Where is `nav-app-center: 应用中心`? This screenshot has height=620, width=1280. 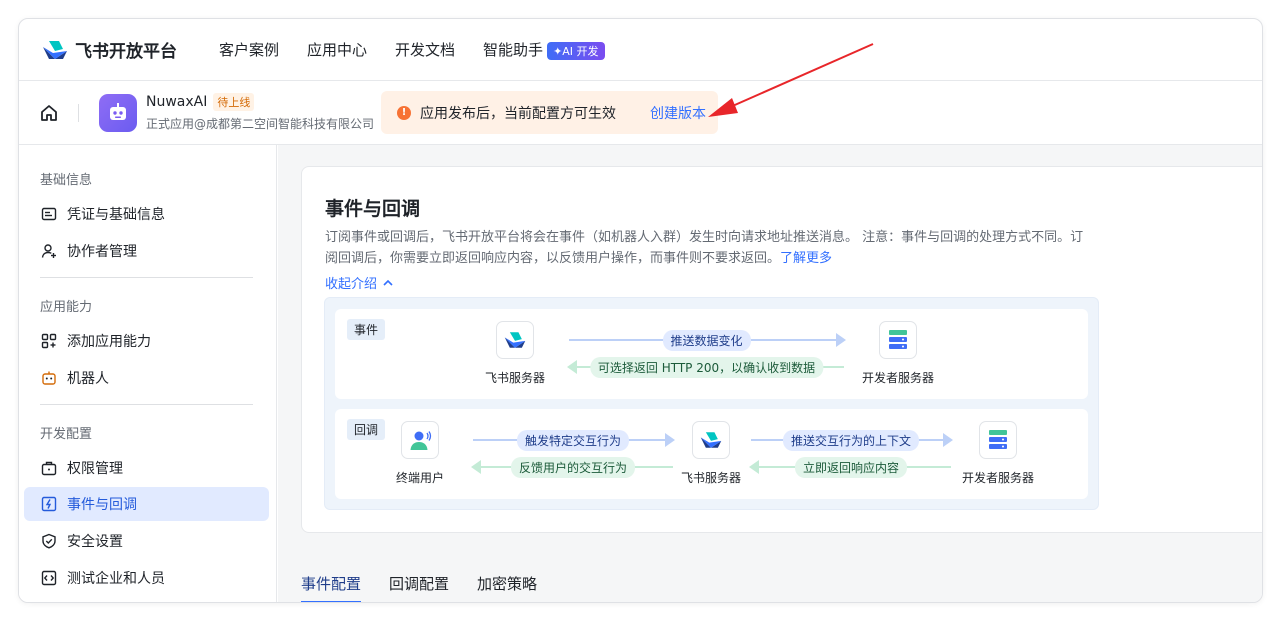
nav-app-center: 应用中心 is located at coordinates (337, 49).